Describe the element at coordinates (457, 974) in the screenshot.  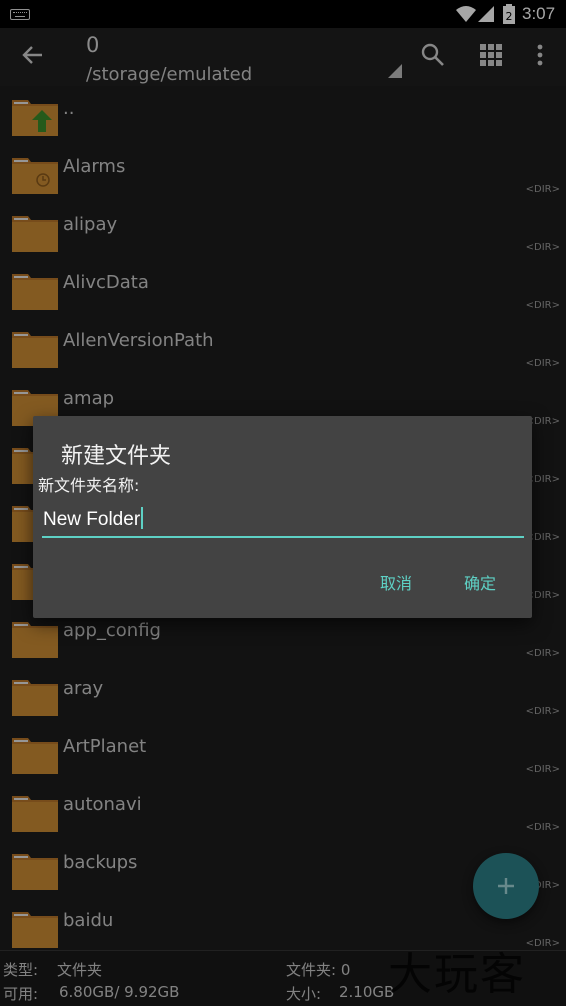
I see `watermark: 大玩客` at that location.